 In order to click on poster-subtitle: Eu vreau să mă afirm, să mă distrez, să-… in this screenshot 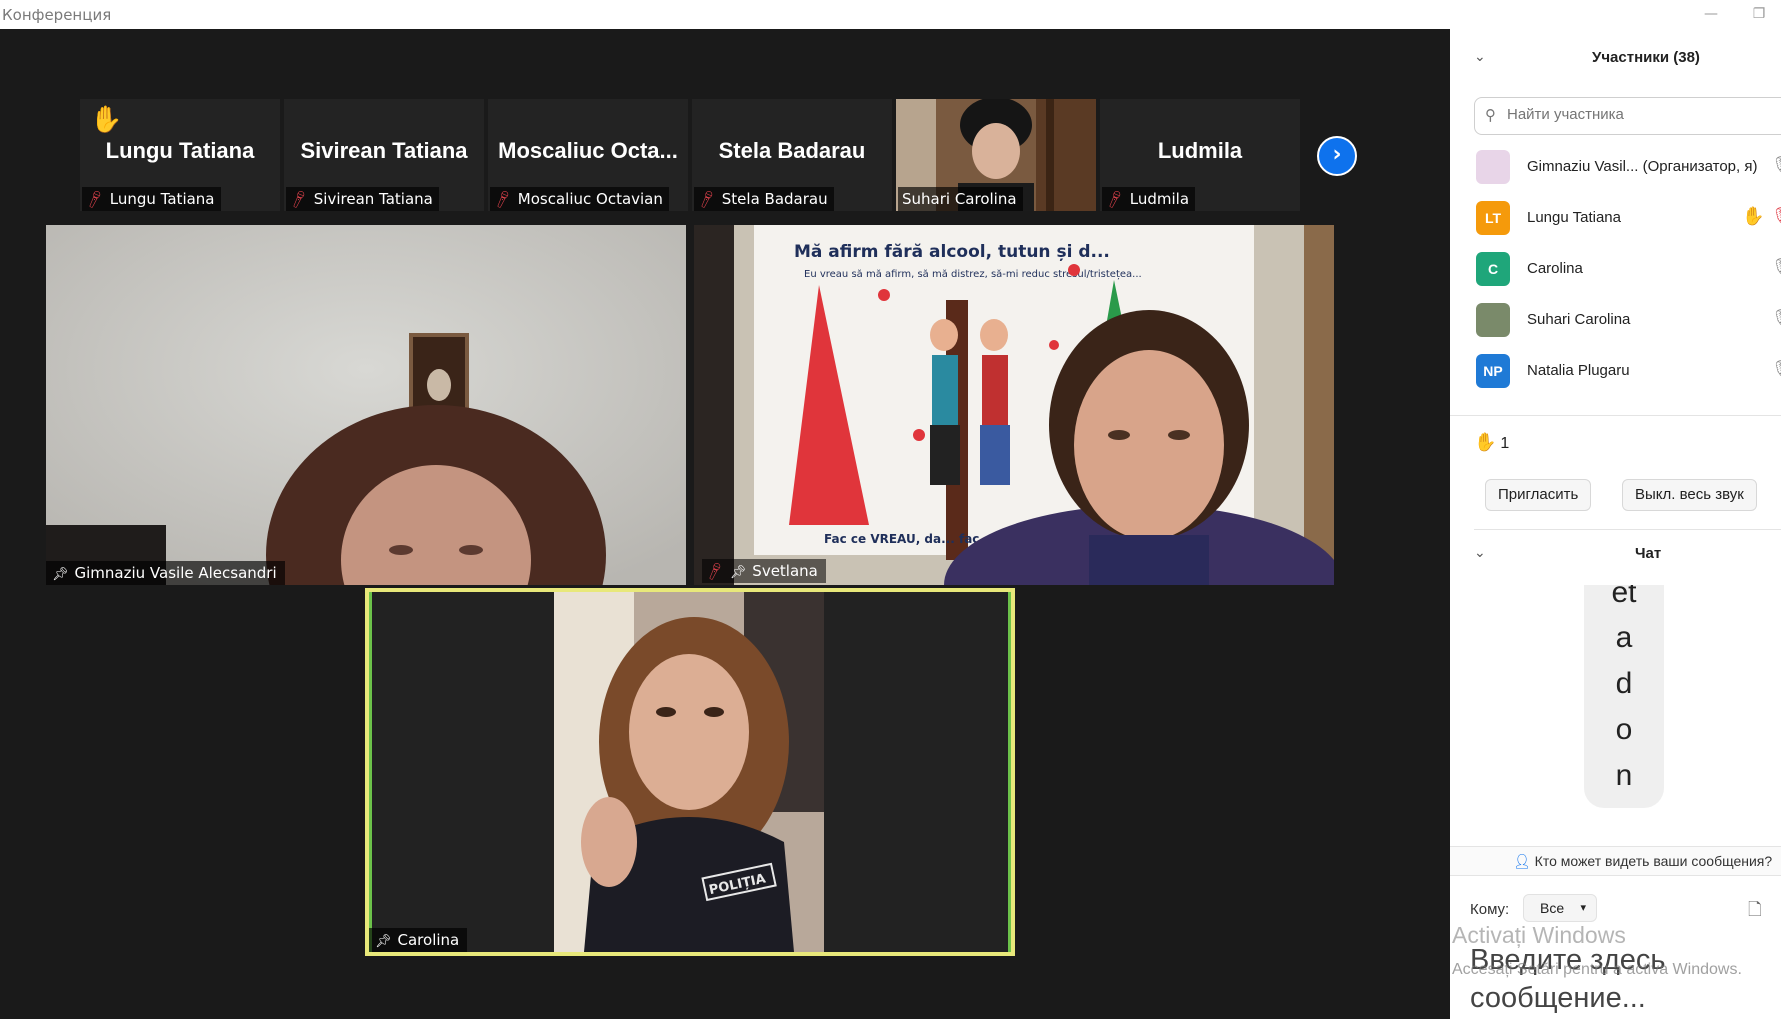, I will do `click(973, 274)`.